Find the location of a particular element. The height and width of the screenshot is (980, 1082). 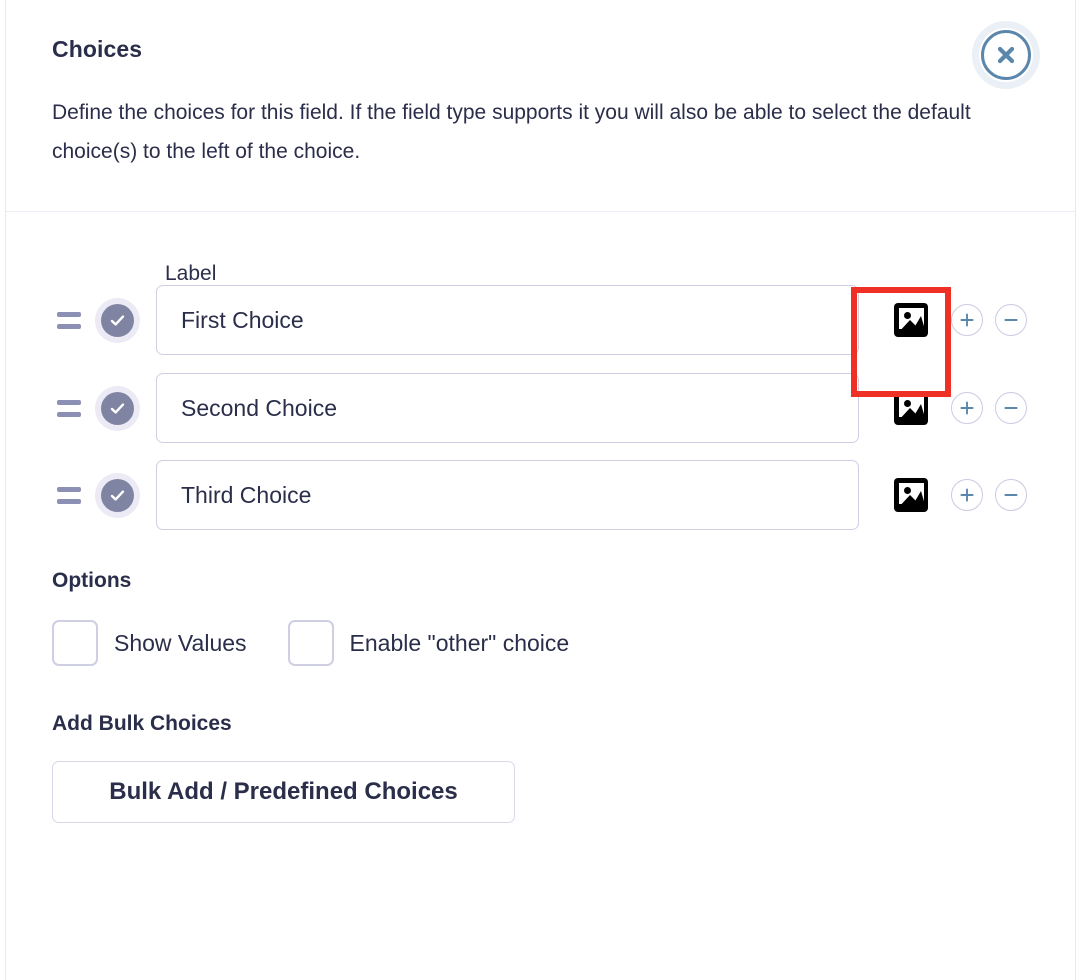

enable-other-label: Enable "other" choice is located at coordinates (459, 642).